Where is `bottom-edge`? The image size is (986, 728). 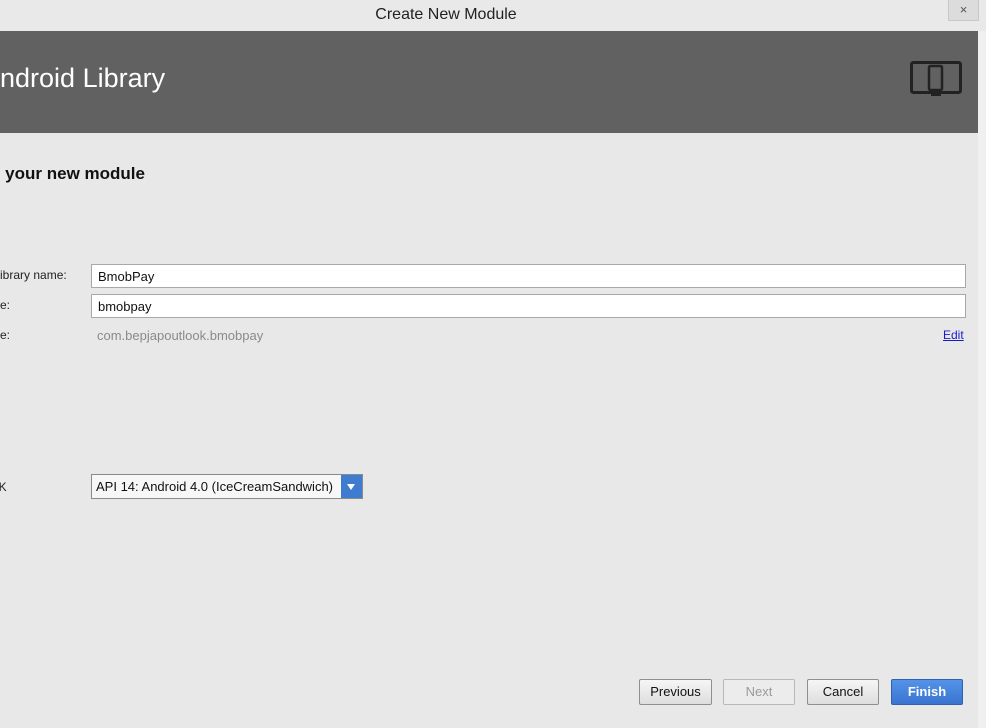 bottom-edge is located at coordinates (489, 723).